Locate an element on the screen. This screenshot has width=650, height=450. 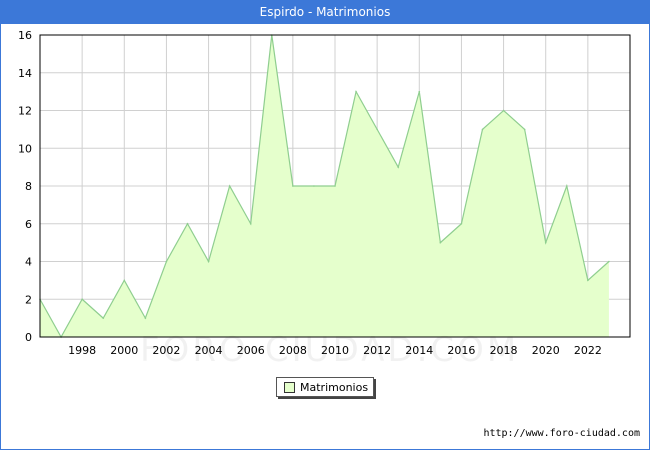
y-tick-label: 12 is located at coordinates (25, 111).